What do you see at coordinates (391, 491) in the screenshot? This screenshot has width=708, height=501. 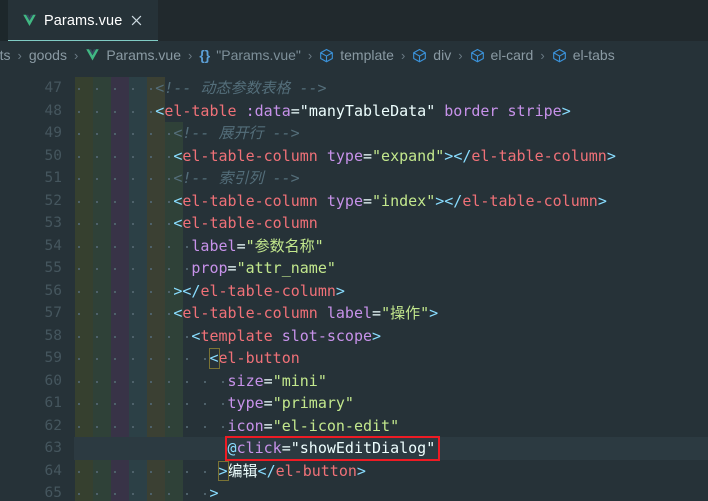 I see `code-line: >` at bounding box center [391, 491].